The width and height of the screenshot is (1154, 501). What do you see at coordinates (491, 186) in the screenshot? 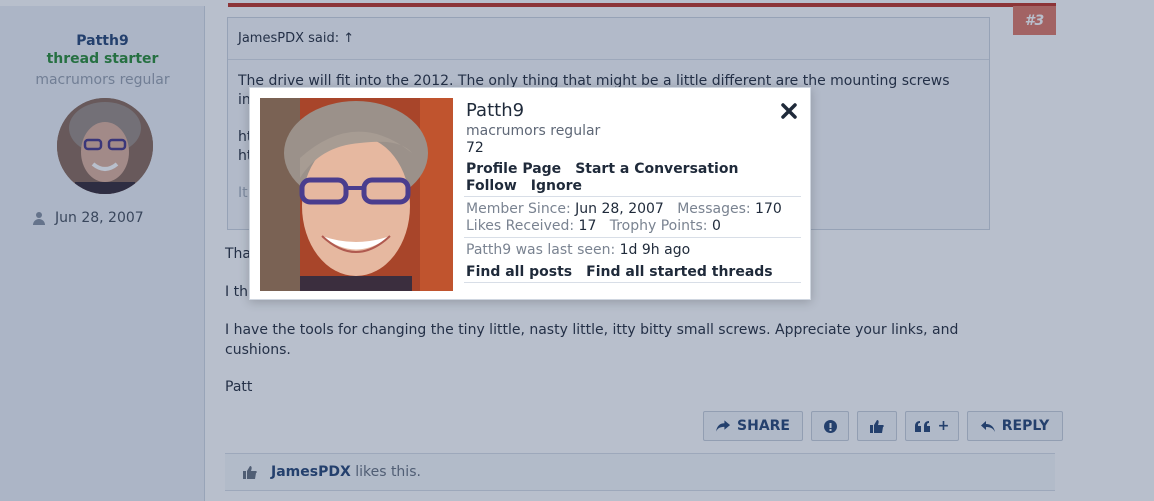
I see `follow-link: Follow` at bounding box center [491, 186].